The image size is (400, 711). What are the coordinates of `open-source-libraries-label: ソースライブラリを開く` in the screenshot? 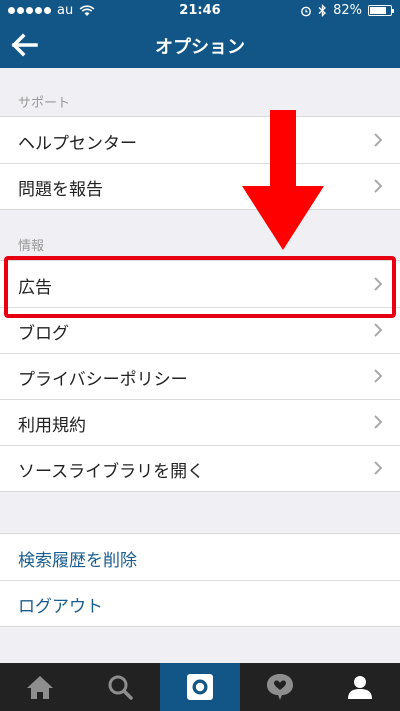 It's located at (111, 472).